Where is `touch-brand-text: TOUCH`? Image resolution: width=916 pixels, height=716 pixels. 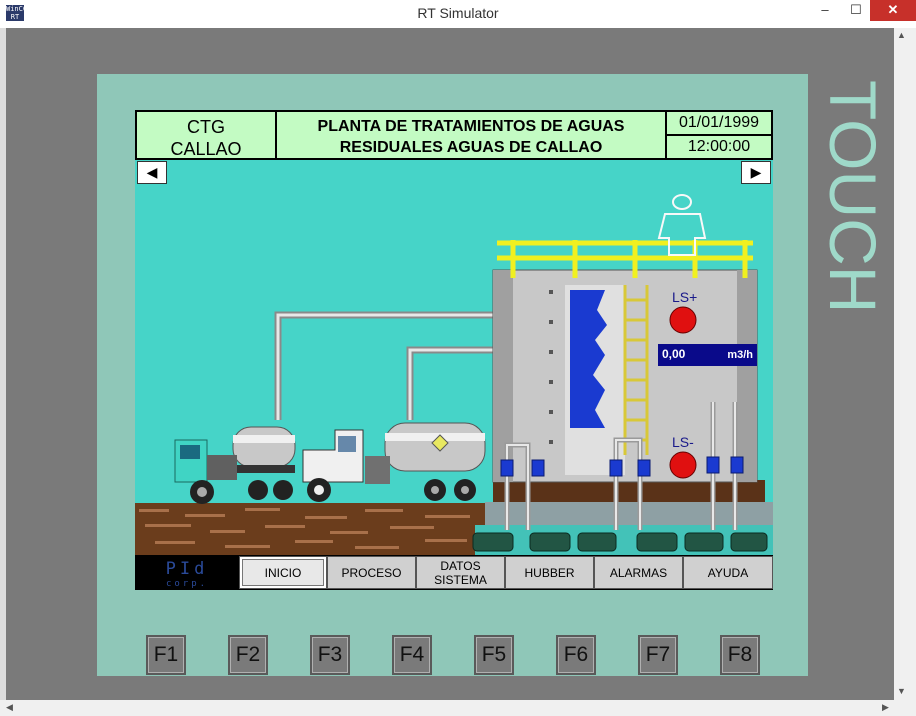 touch-brand-text: TOUCH is located at coordinates (853, 196).